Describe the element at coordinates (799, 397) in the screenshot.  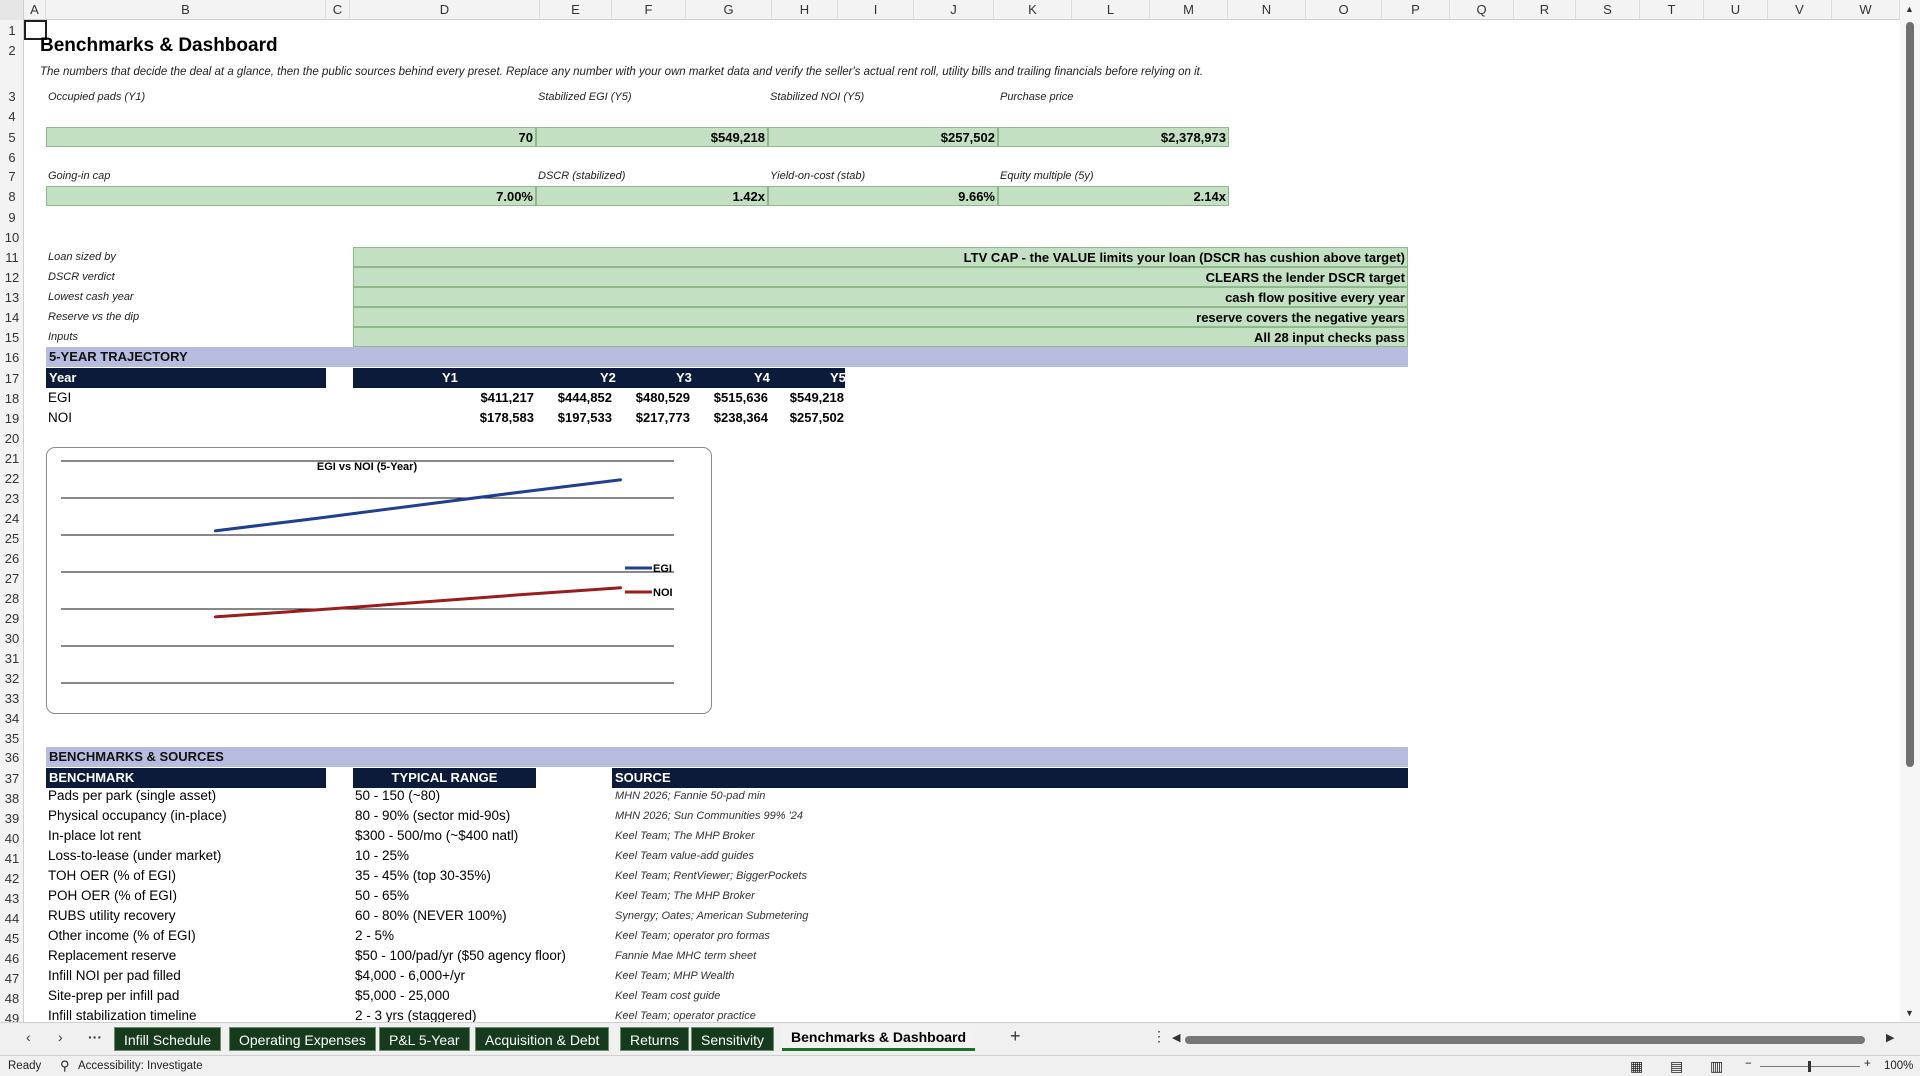
I see `trajectory-value: $549,218` at that location.